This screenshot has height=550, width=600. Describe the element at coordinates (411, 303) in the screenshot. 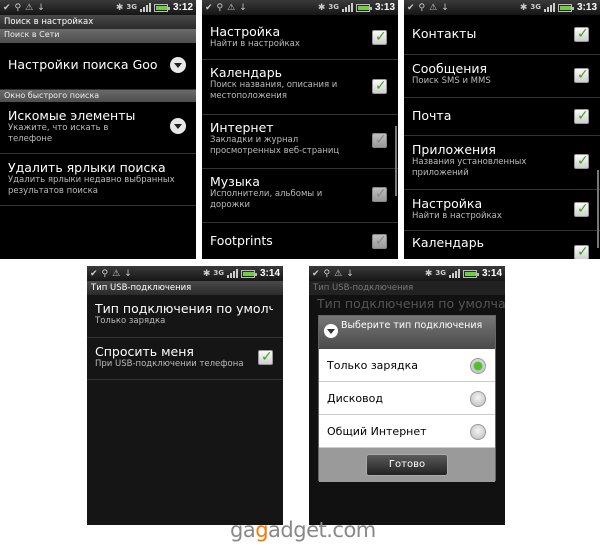

I see `background-text: Тип подключения по умолча` at that location.